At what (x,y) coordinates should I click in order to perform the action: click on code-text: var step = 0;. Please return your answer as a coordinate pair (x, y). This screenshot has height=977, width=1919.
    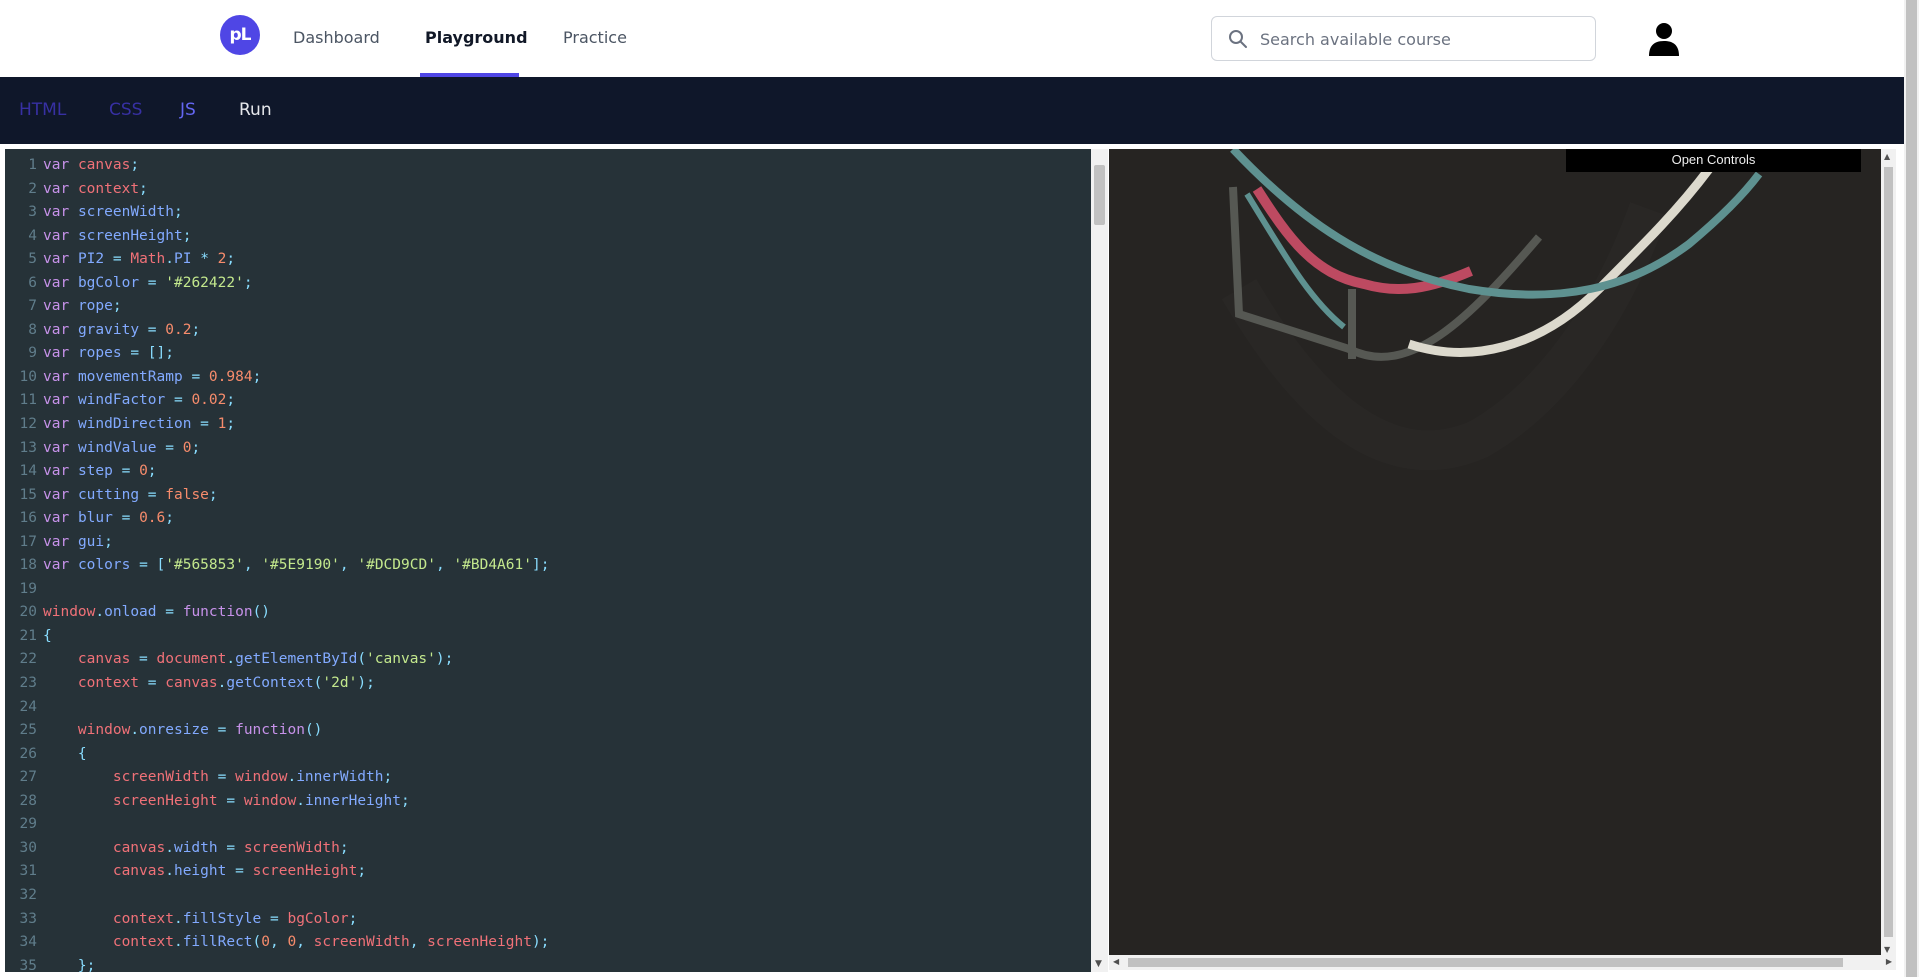
    Looking at the image, I should click on (100, 471).